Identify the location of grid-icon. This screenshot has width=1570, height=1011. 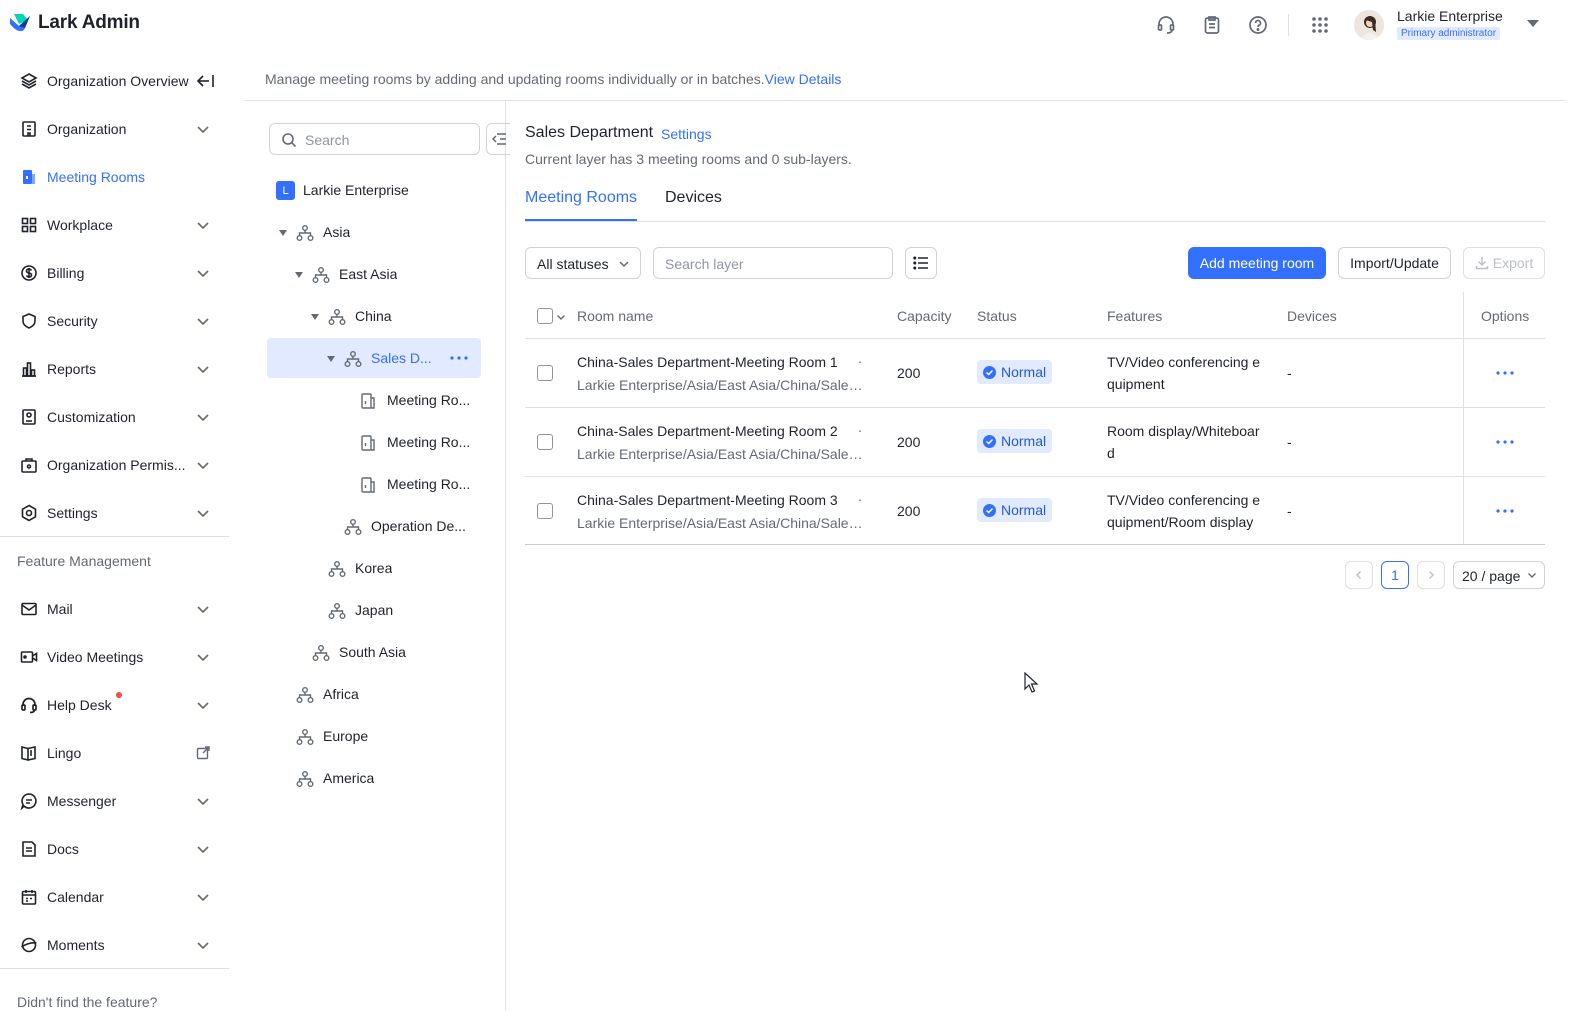
(29, 225).